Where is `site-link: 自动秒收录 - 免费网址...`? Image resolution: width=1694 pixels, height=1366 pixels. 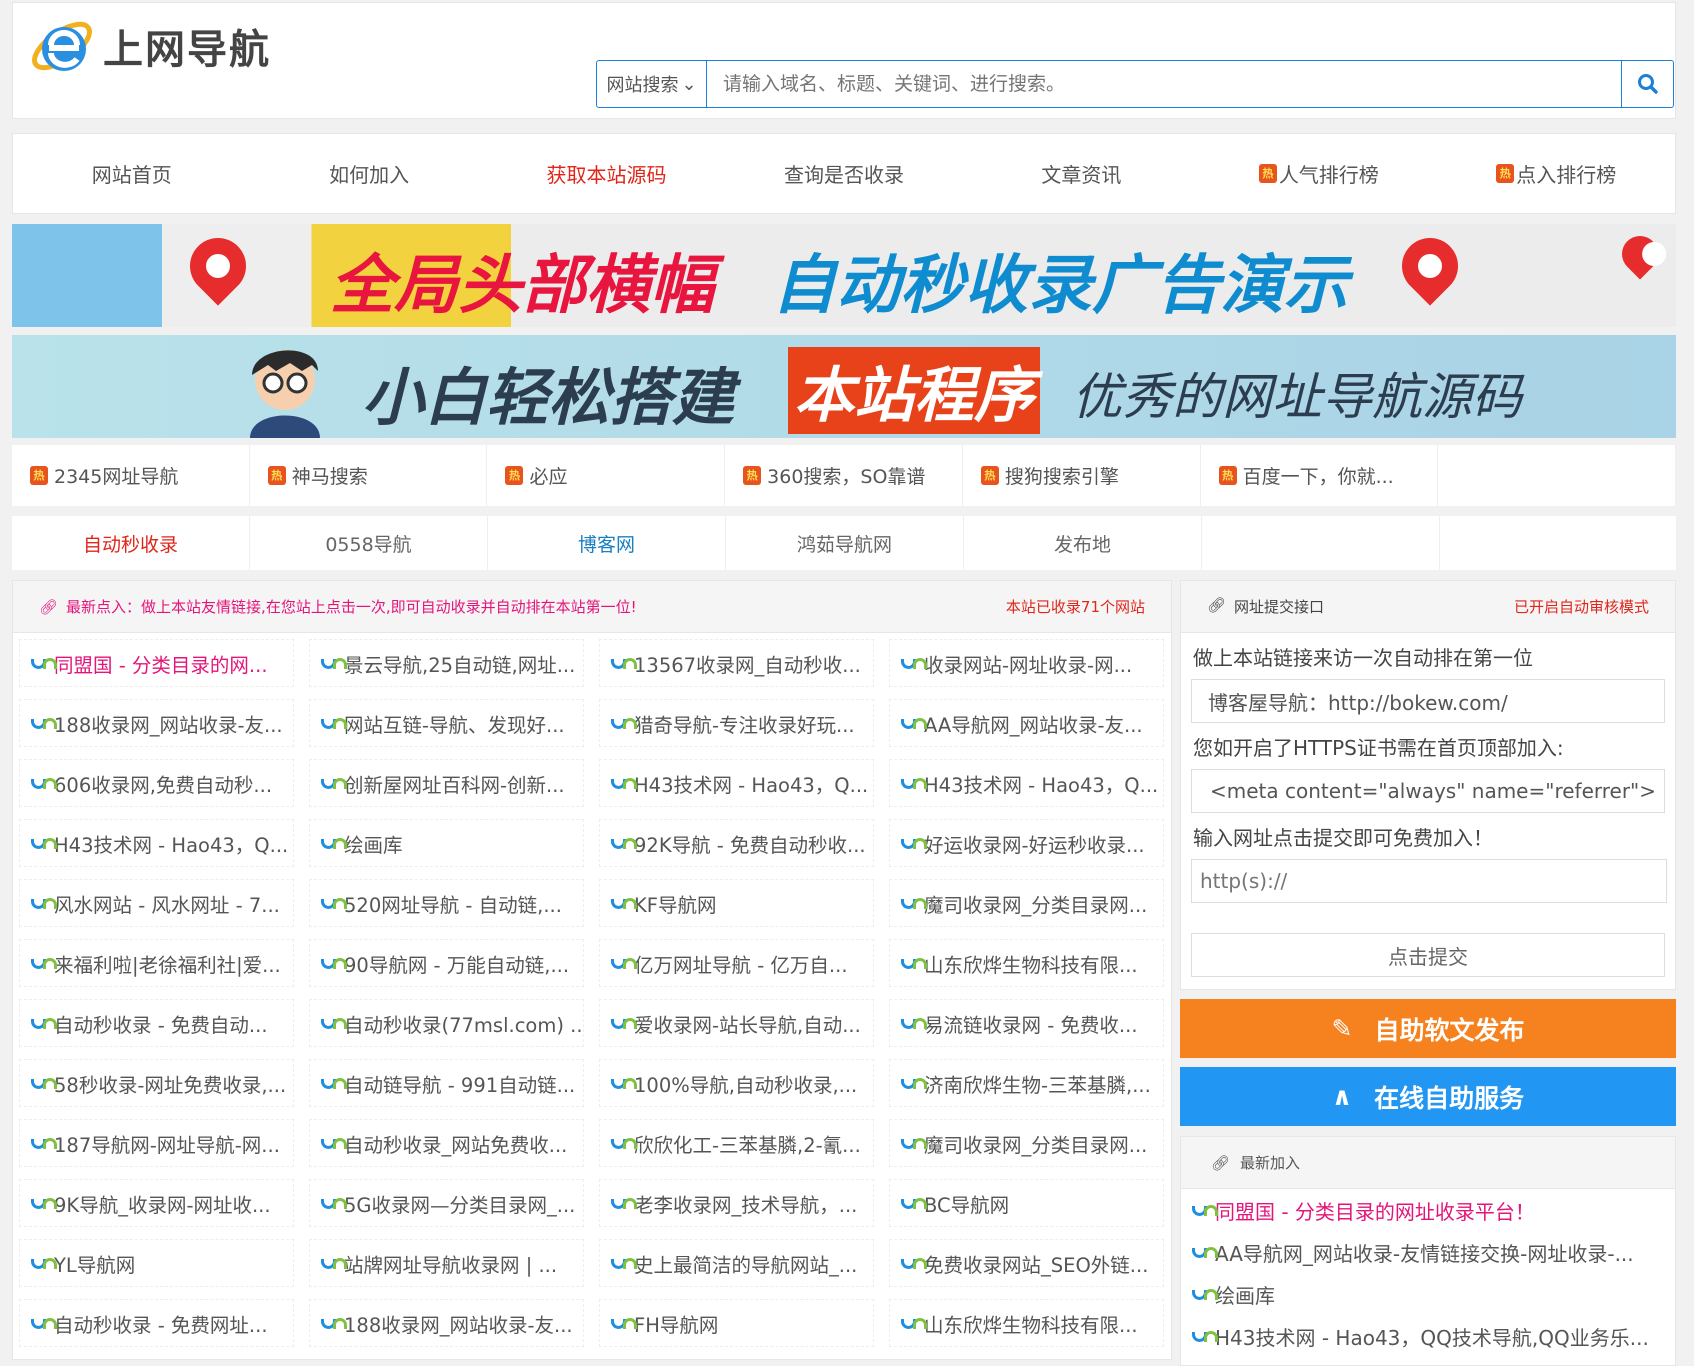 site-link: 自动秒收录 - 免费网址... is located at coordinates (156, 1323).